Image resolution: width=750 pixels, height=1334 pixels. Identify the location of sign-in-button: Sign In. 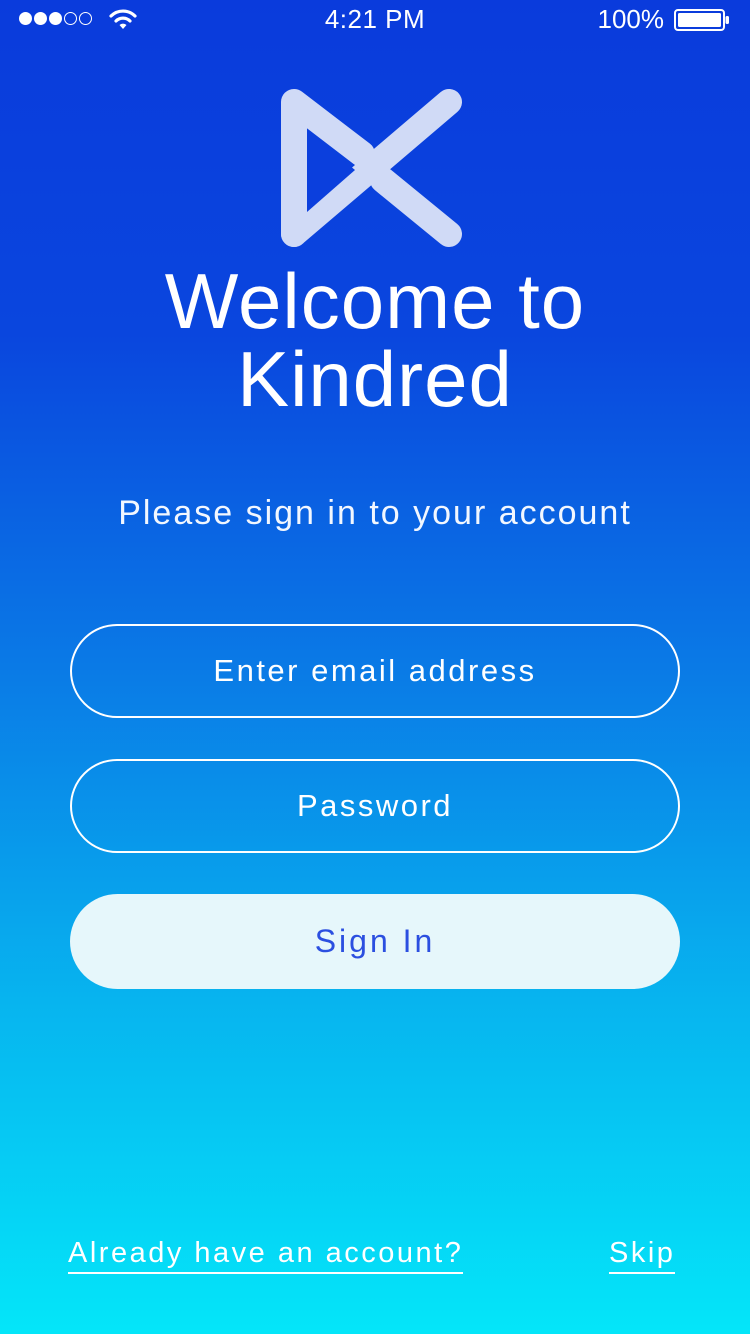
(375, 941).